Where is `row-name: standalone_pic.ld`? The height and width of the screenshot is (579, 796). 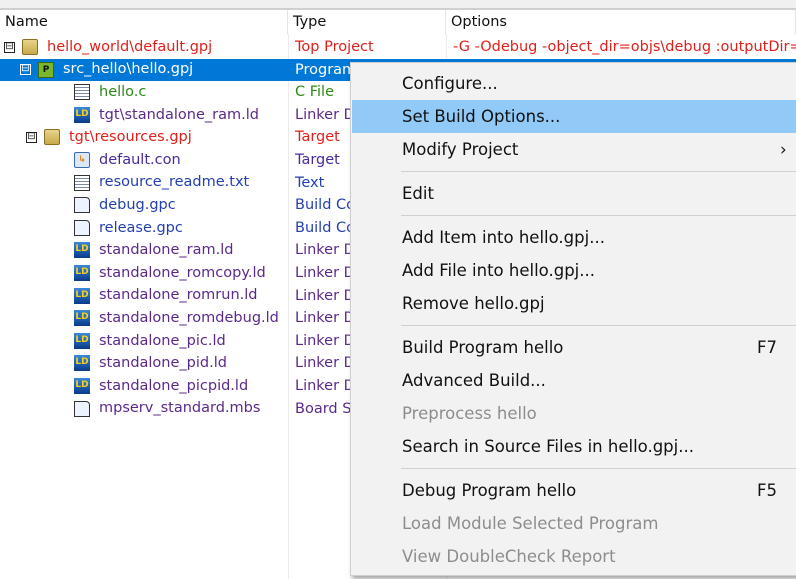
row-name: standalone_pic.ld is located at coordinates (162, 340).